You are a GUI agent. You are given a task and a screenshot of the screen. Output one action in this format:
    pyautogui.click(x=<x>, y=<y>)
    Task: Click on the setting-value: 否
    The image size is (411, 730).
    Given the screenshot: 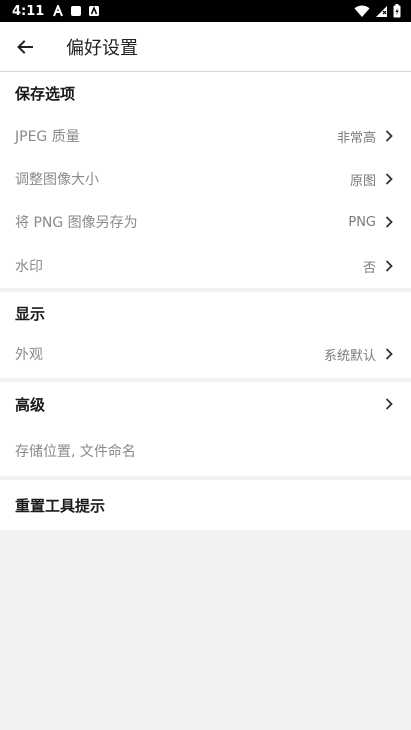 What is the action you would take?
    pyautogui.click(x=369, y=268)
    